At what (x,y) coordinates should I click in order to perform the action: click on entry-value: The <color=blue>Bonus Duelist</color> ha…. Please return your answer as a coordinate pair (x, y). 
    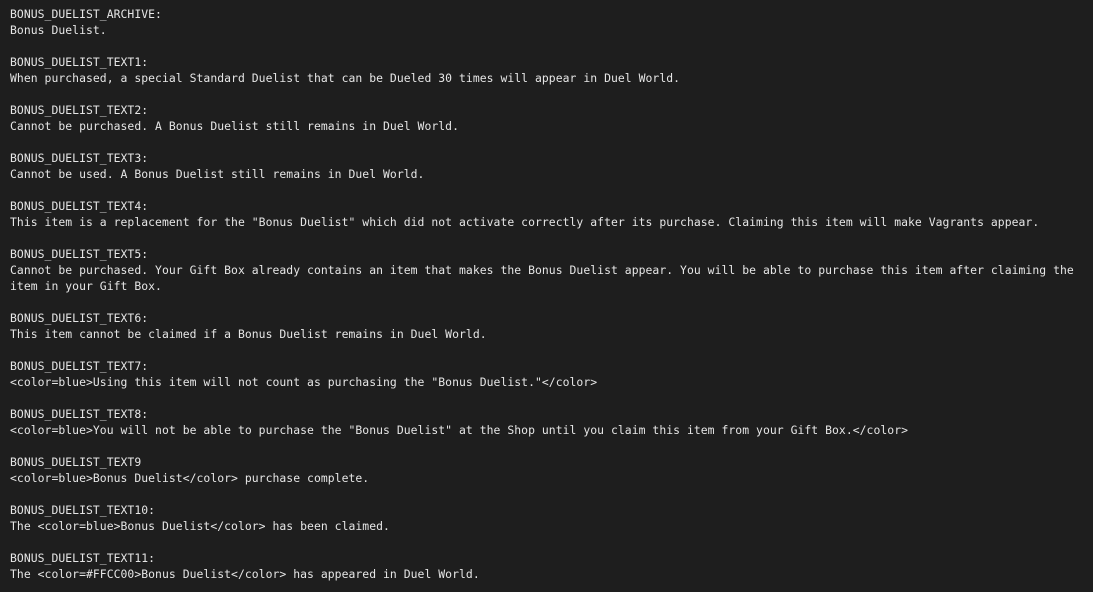
    Looking at the image, I should click on (200, 526).